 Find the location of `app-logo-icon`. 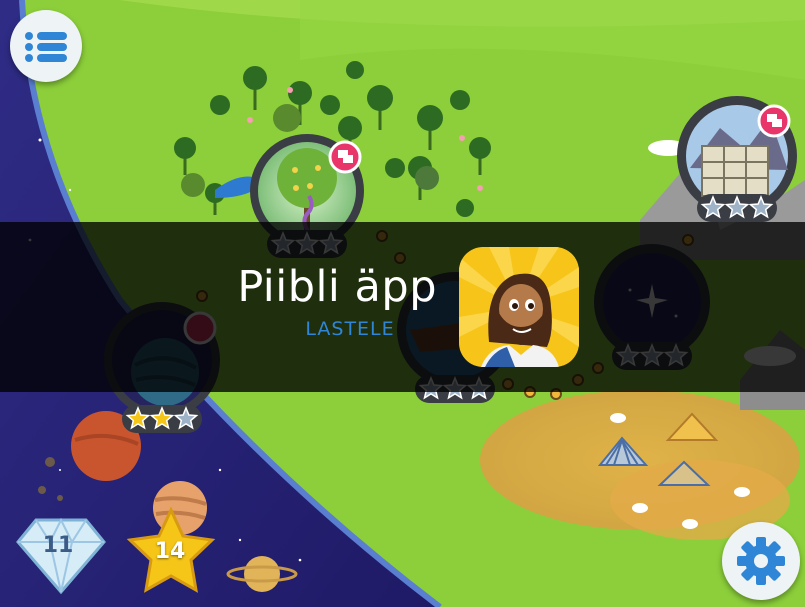

app-logo-icon is located at coordinates (519, 307).